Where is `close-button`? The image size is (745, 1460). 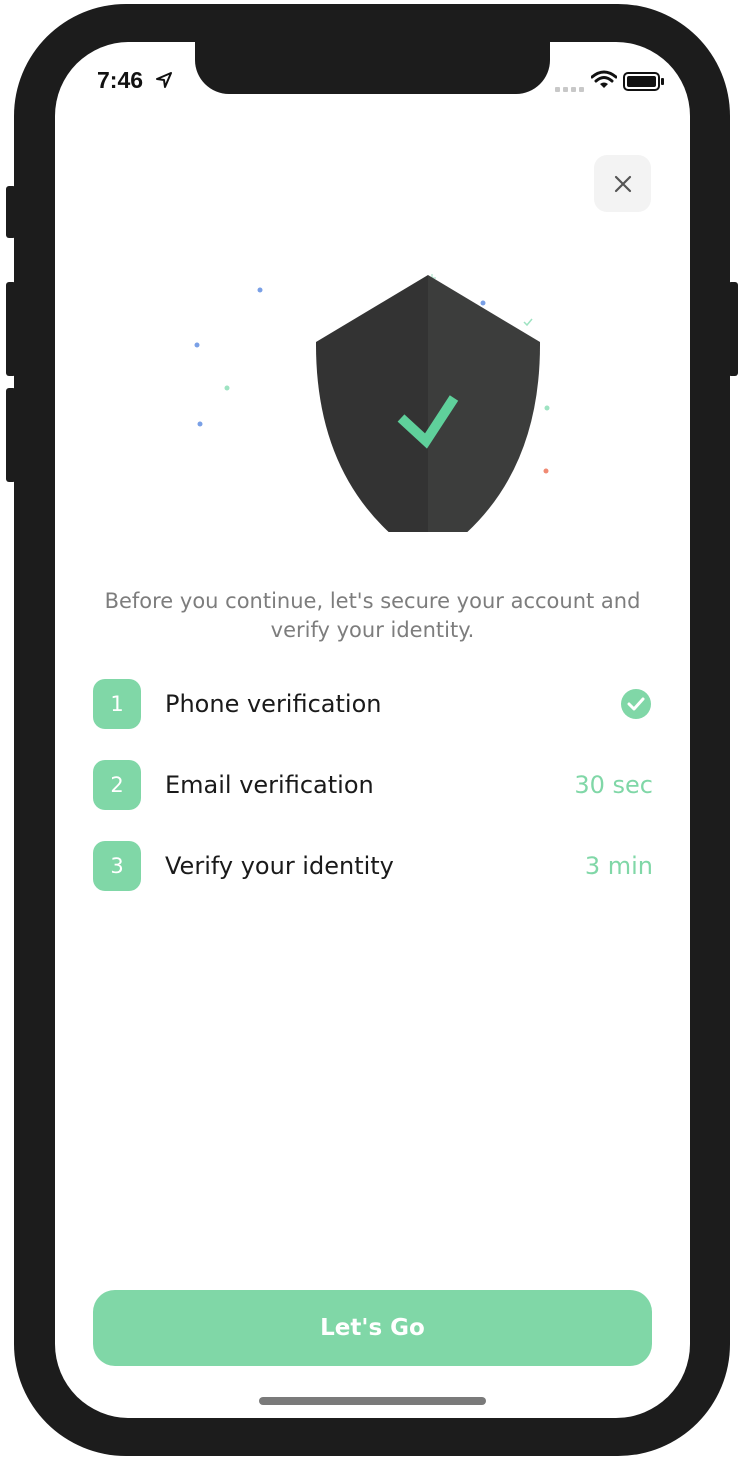 close-button is located at coordinates (622, 183).